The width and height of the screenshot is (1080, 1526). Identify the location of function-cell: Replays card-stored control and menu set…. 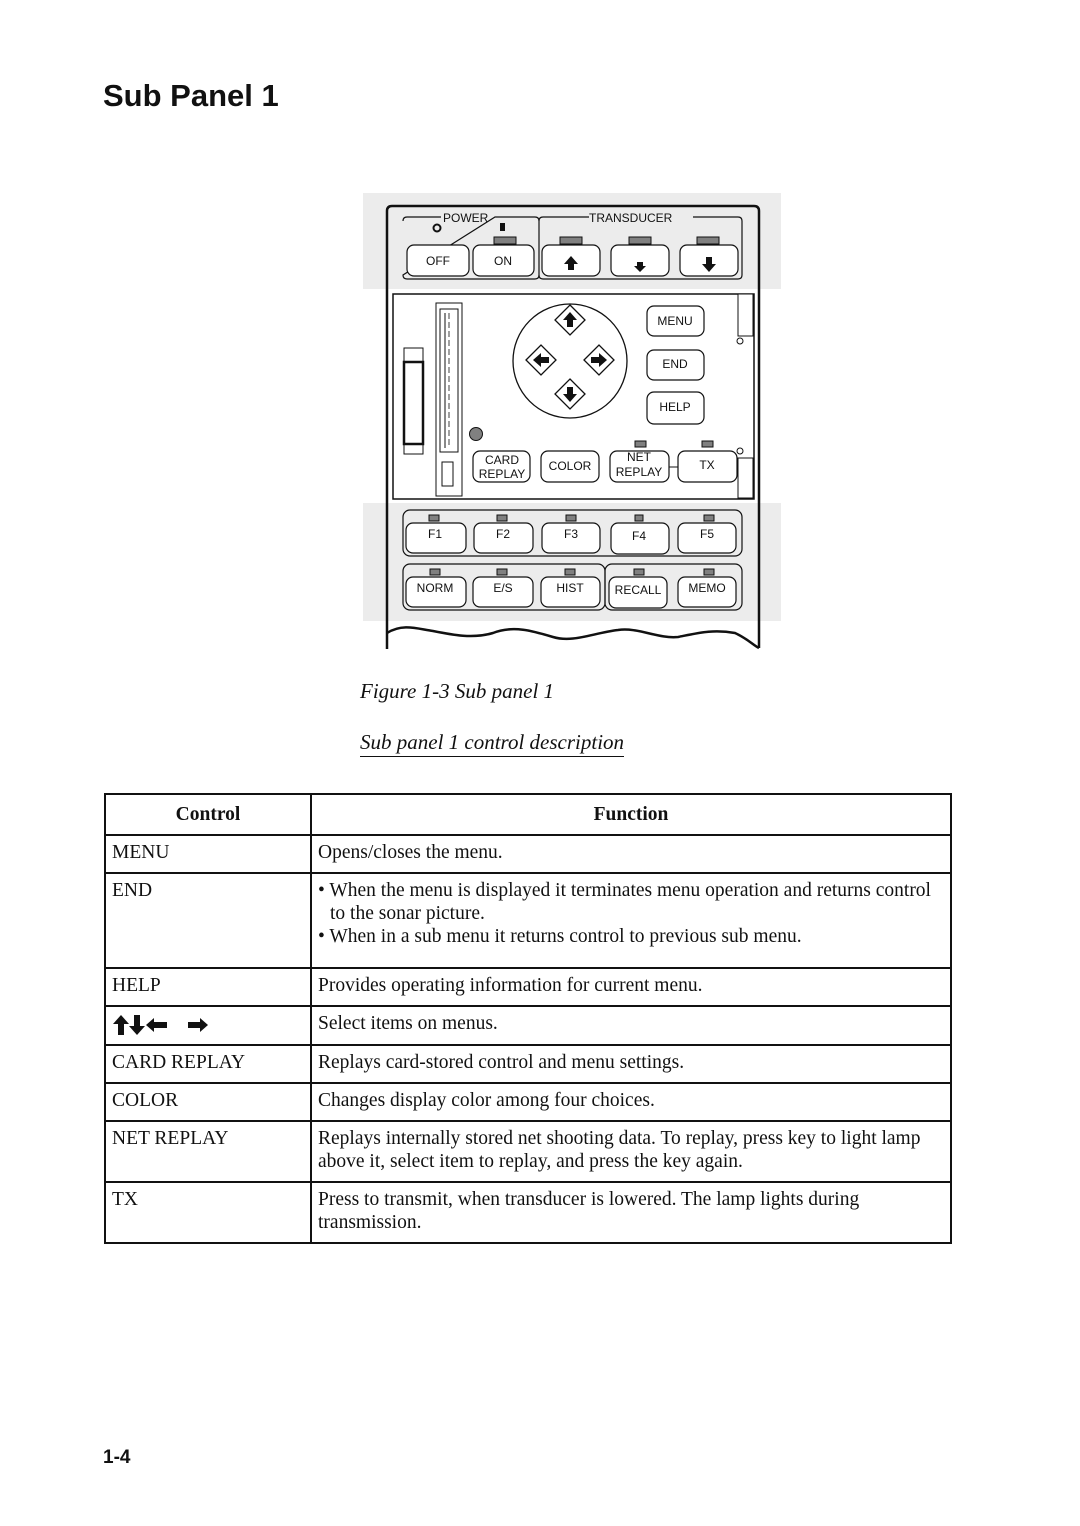
(631, 1063).